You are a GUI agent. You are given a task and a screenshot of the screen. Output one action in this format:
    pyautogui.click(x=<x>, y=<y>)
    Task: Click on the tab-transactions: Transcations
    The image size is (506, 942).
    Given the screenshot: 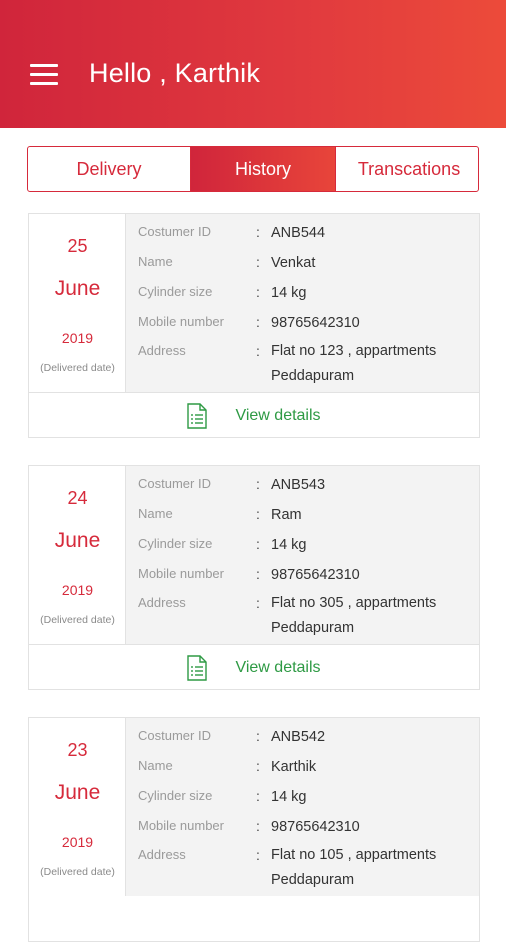 What is the action you would take?
    pyautogui.click(x=406, y=169)
    